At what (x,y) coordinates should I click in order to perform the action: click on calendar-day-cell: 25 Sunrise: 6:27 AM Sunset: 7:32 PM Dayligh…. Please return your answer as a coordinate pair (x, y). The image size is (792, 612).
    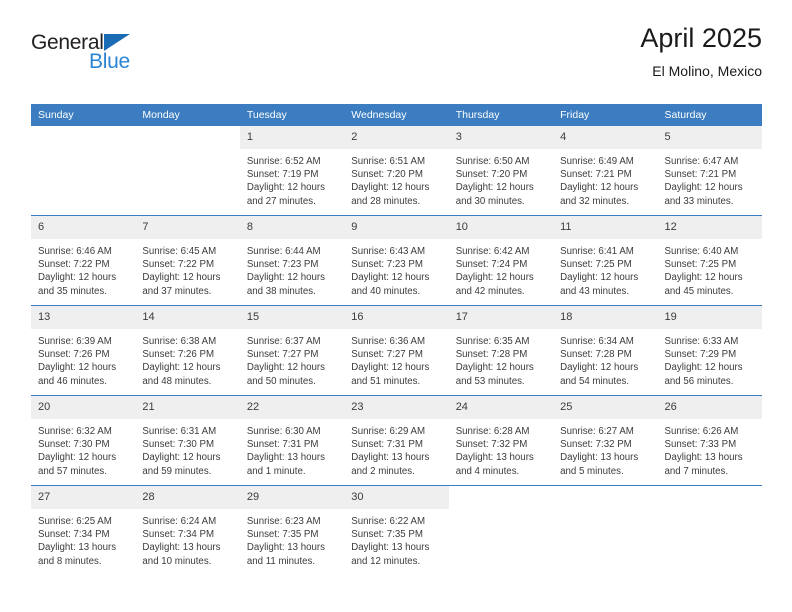
    Looking at the image, I should click on (605, 440).